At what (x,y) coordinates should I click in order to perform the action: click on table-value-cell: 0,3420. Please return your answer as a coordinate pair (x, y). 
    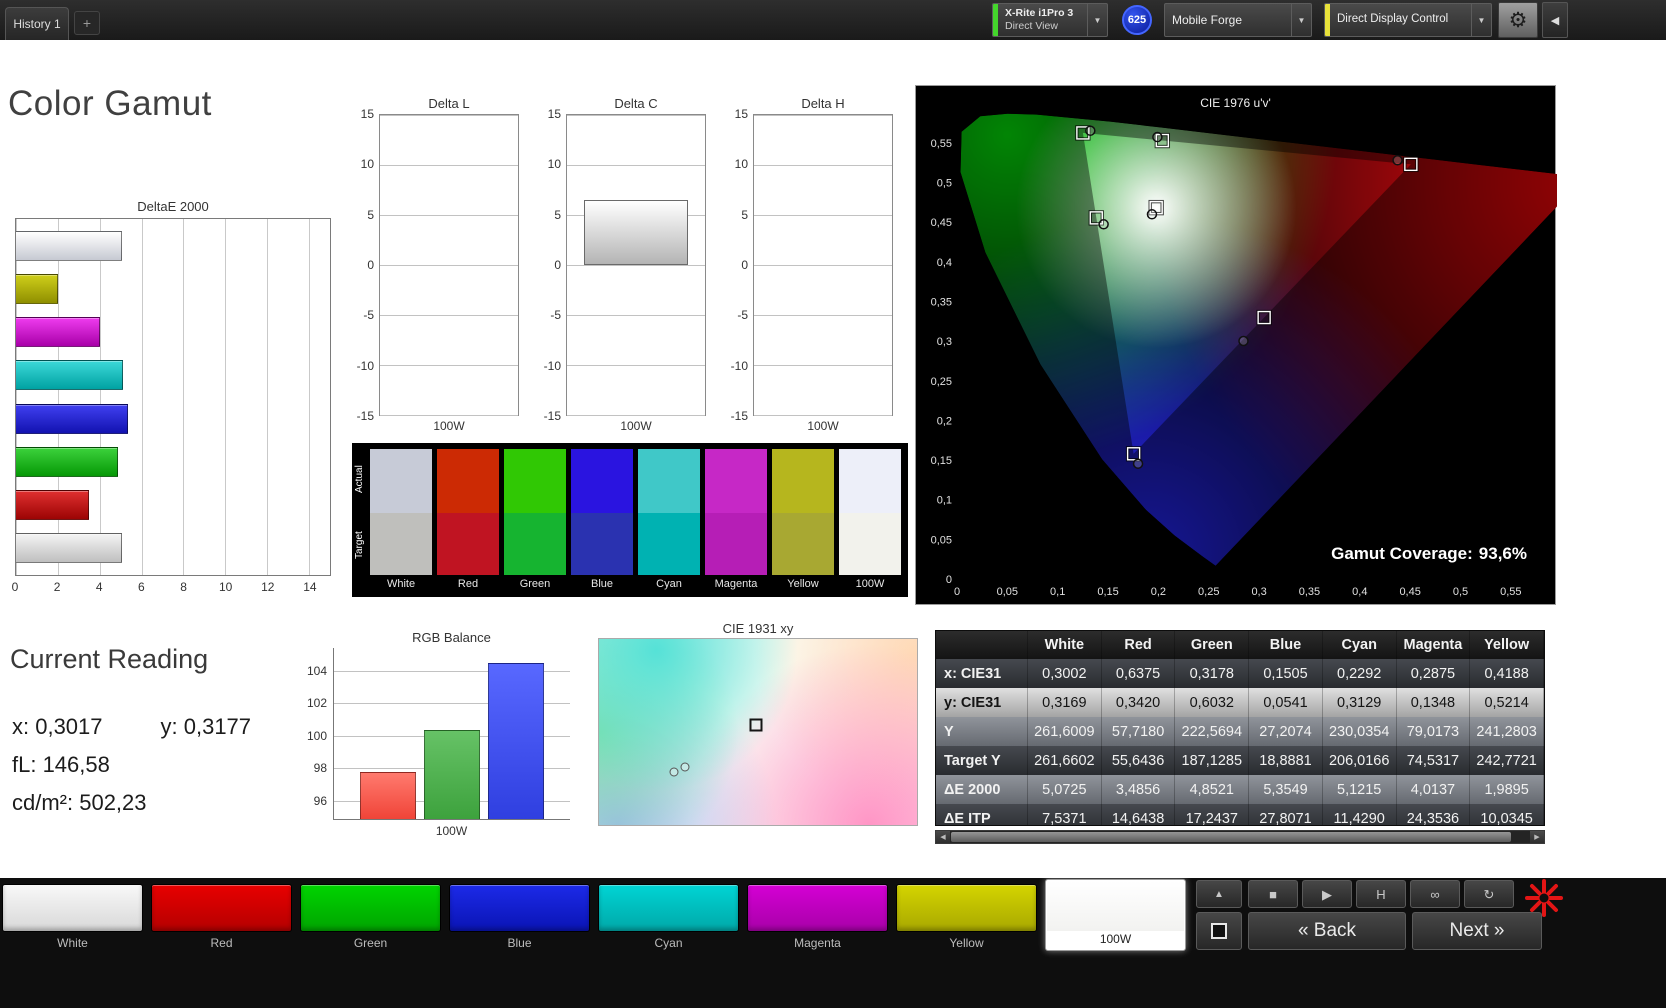
    Looking at the image, I should click on (1139, 702).